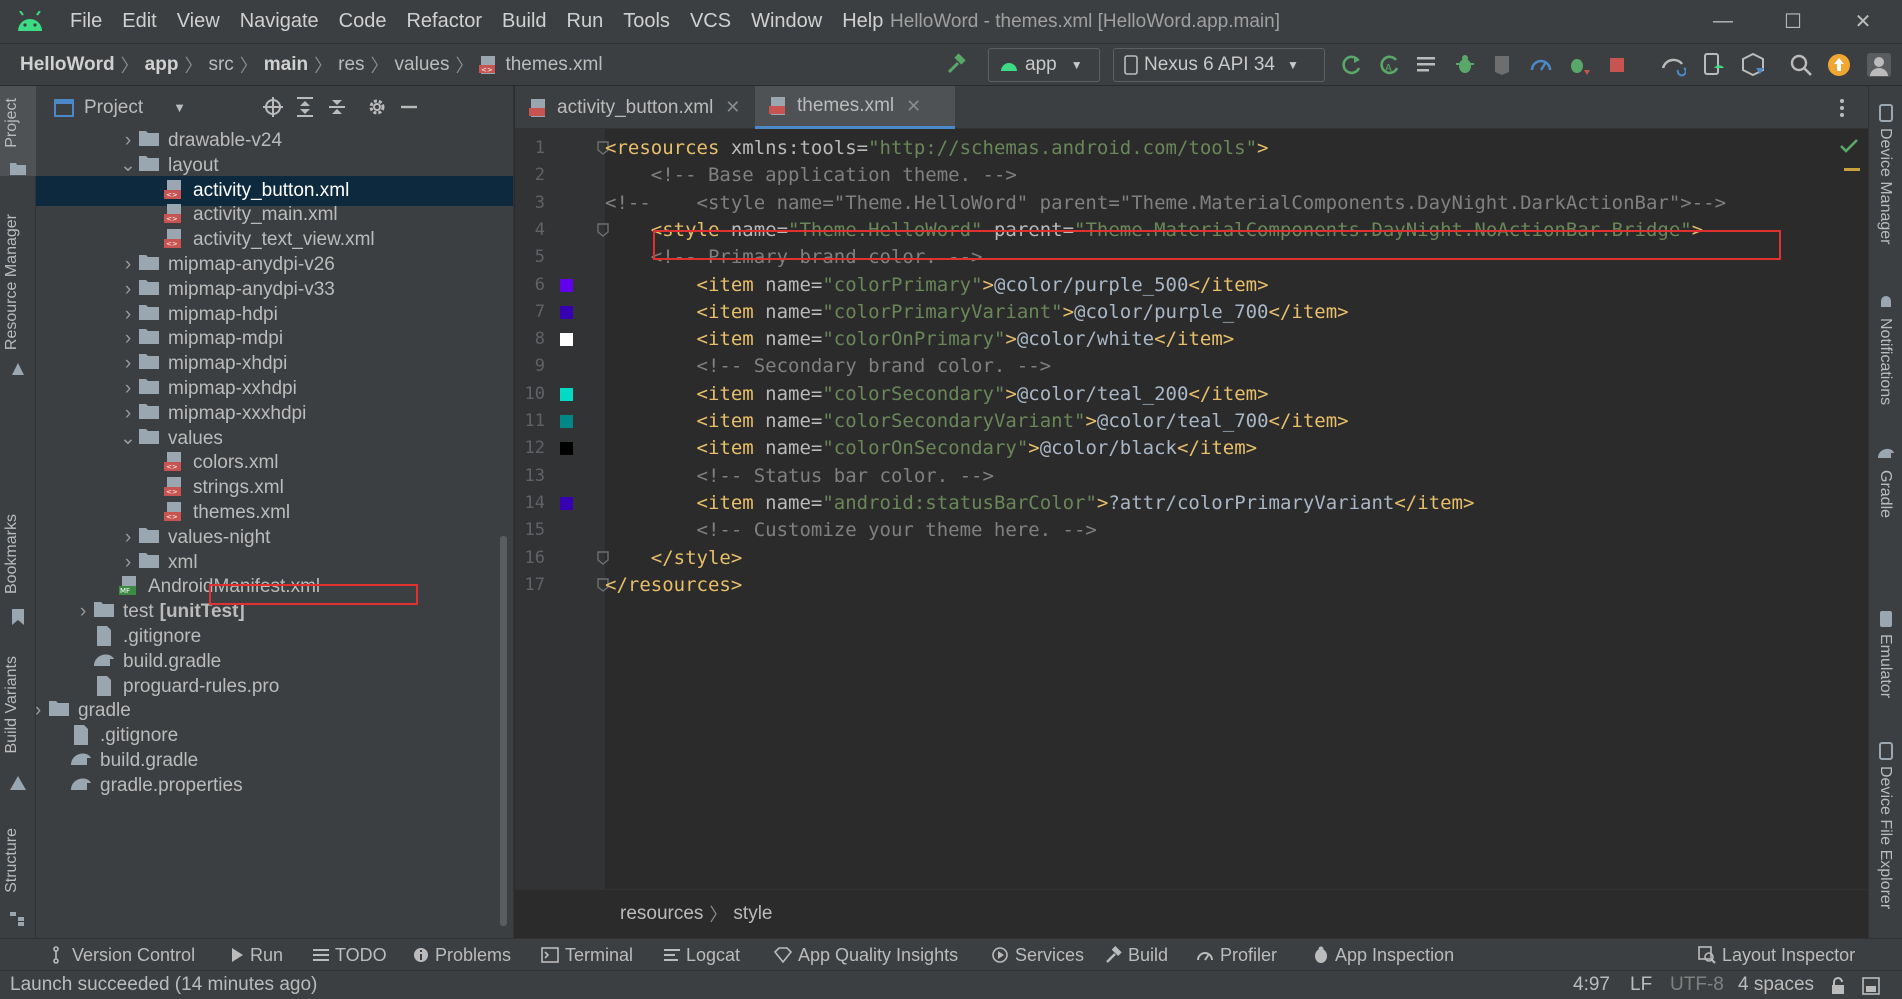 Image resolution: width=1902 pixels, height=999 pixels. Describe the element at coordinates (274, 786) in the screenshot. I see `tree-item: gradle.properties` at that location.